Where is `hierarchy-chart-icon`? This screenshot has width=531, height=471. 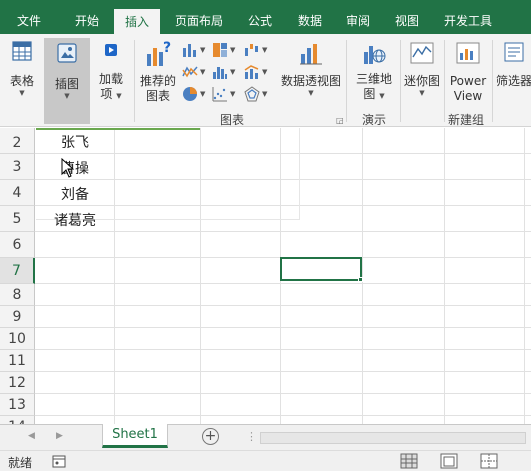 hierarchy-chart-icon is located at coordinates (220, 50).